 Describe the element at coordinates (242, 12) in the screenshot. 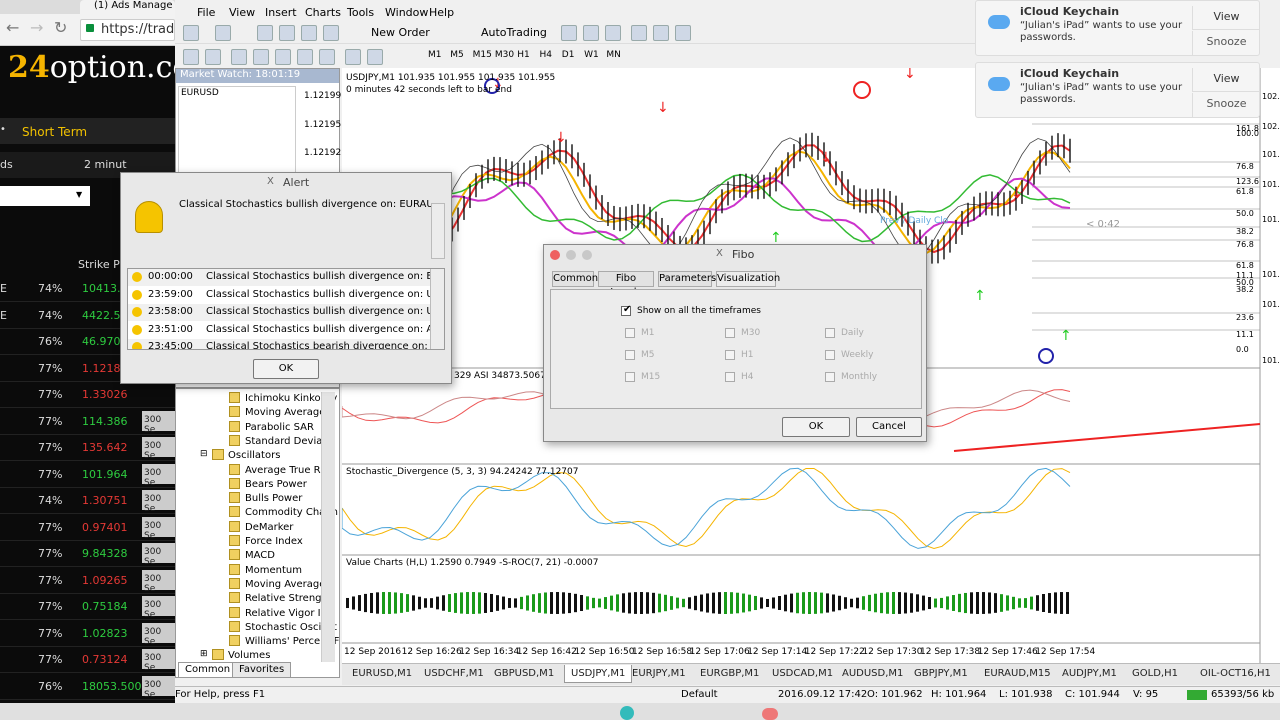

I see `menu-view: View` at that location.